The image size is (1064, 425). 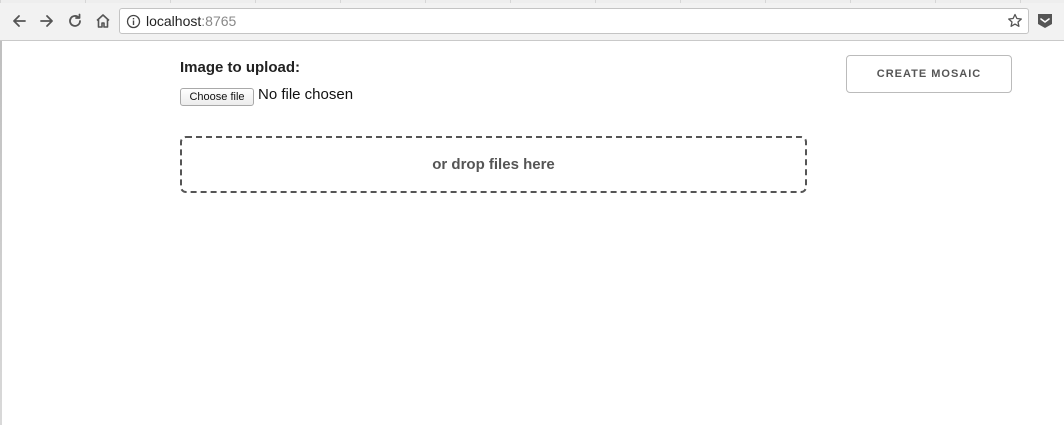 What do you see at coordinates (75, 21) in the screenshot?
I see `reload-icon` at bounding box center [75, 21].